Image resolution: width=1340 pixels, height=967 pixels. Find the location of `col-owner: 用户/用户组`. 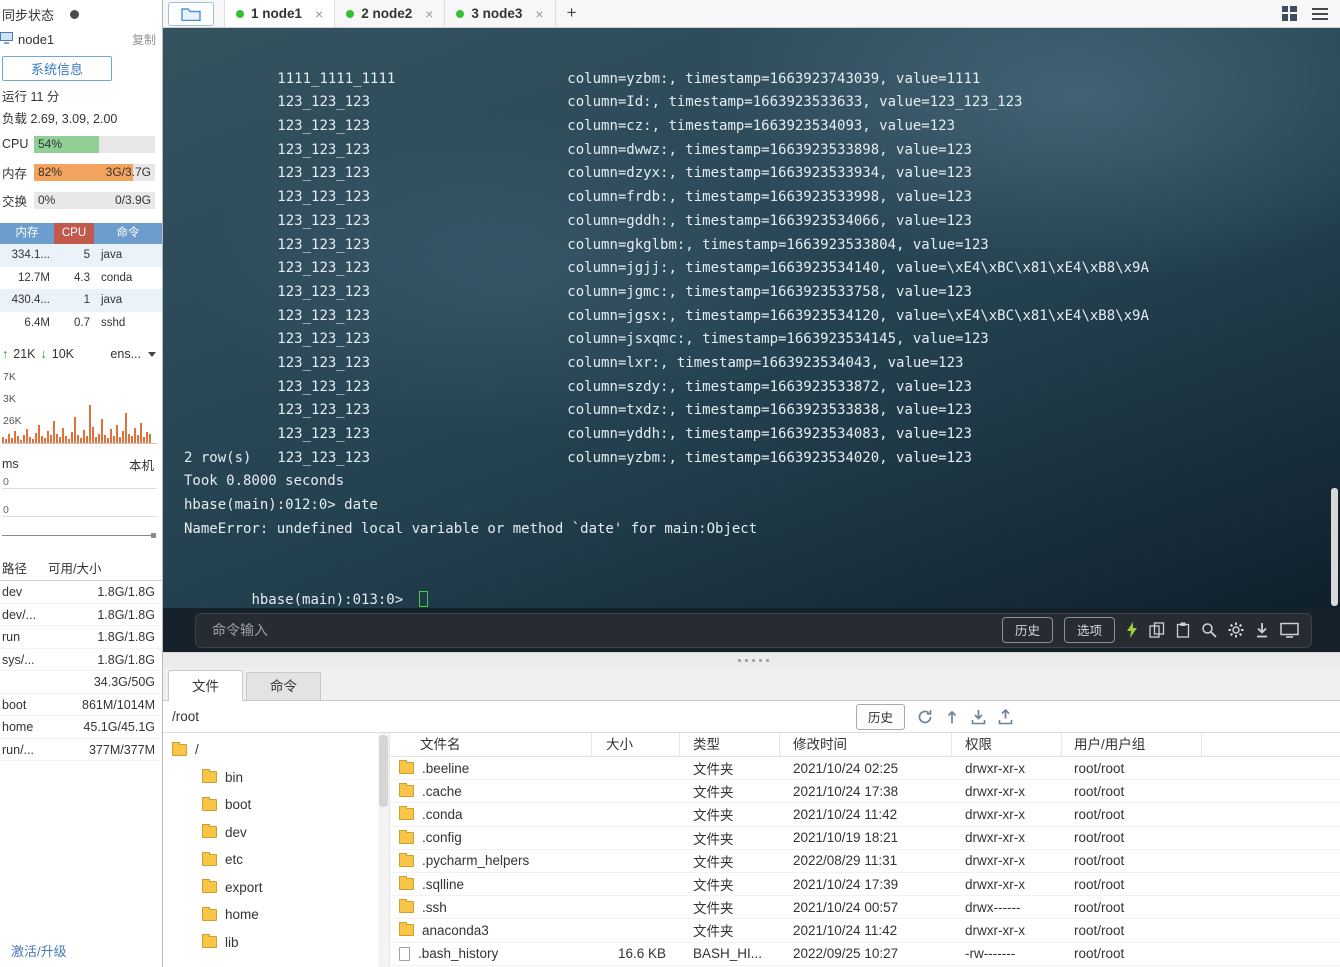

col-owner: 用户/用户组 is located at coordinates (1132, 744).